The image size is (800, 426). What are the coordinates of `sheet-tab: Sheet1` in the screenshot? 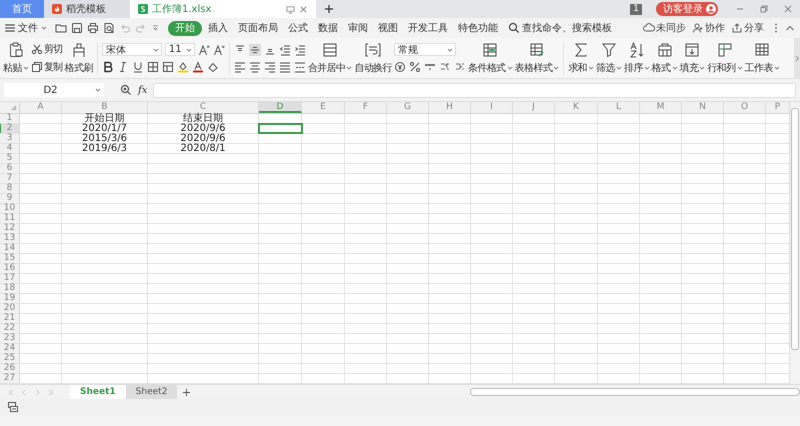 It's located at (98, 392).